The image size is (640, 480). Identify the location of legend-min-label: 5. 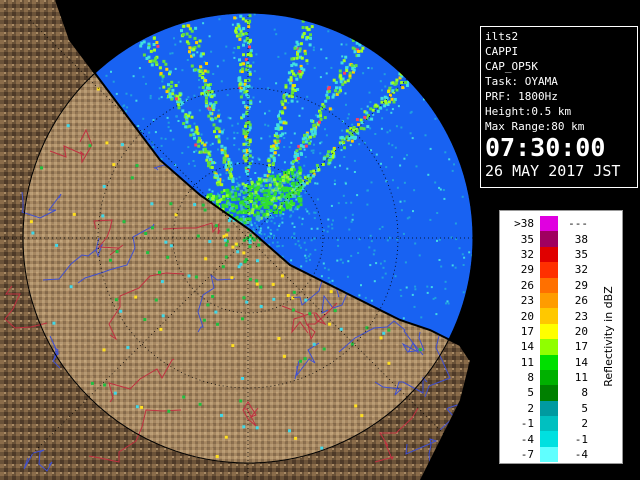
(530, 393).